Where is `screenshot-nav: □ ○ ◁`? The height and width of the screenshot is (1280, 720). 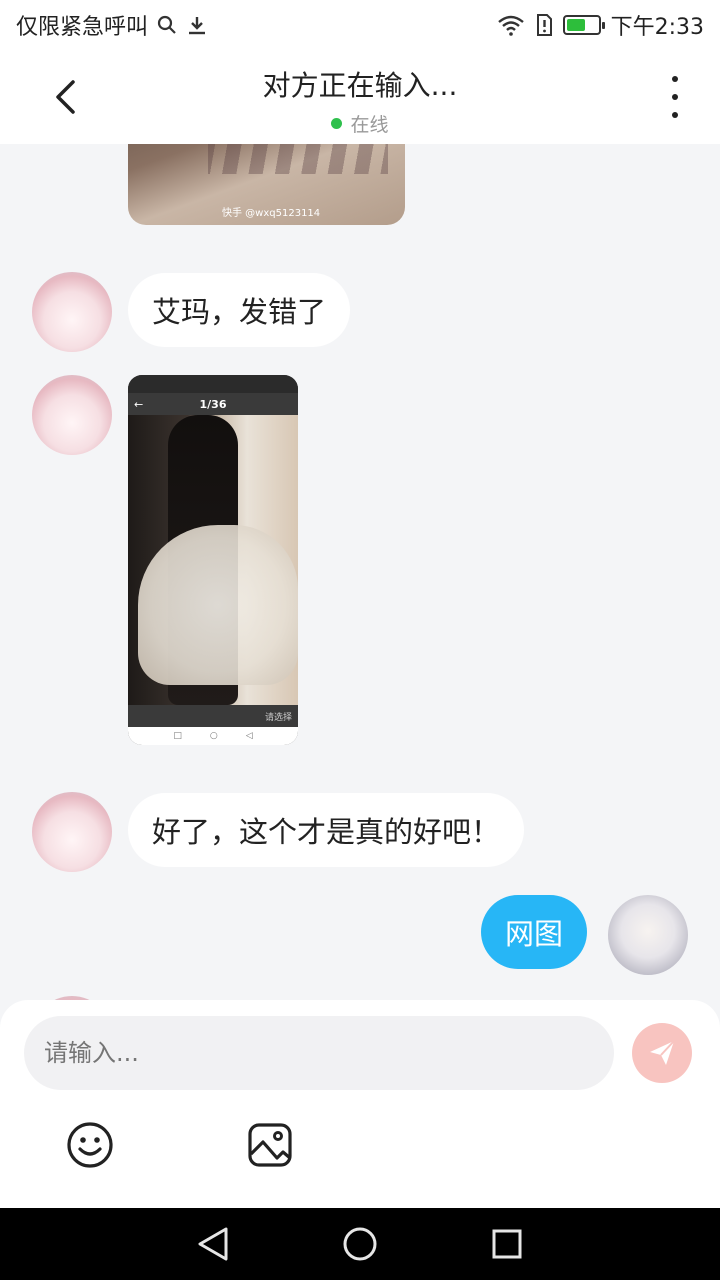
screenshot-nav: □ ○ ◁ is located at coordinates (213, 736).